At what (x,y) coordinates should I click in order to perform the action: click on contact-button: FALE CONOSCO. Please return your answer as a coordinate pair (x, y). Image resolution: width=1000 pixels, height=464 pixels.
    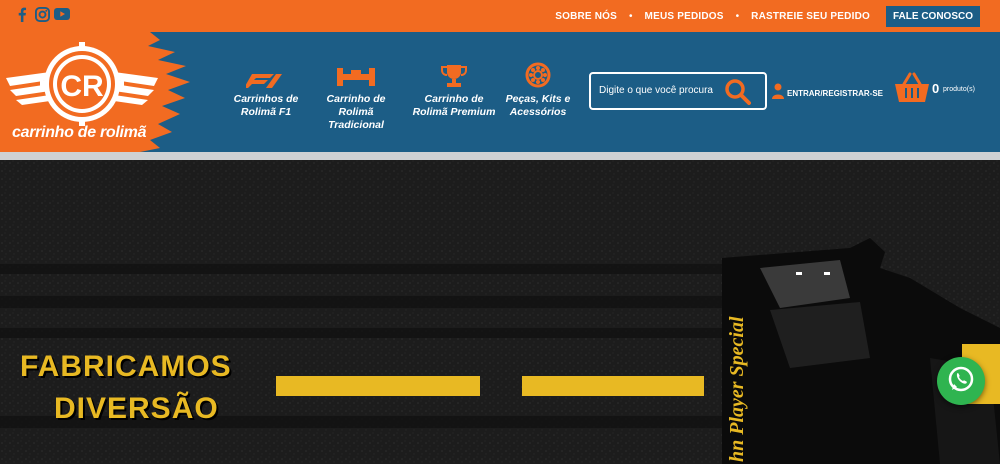
    Looking at the image, I should click on (932, 16).